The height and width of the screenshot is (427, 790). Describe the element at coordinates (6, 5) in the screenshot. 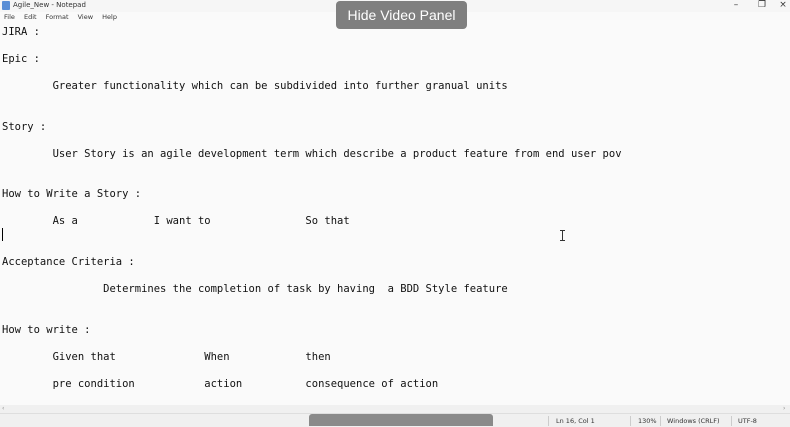

I see `notepad-icon` at that location.